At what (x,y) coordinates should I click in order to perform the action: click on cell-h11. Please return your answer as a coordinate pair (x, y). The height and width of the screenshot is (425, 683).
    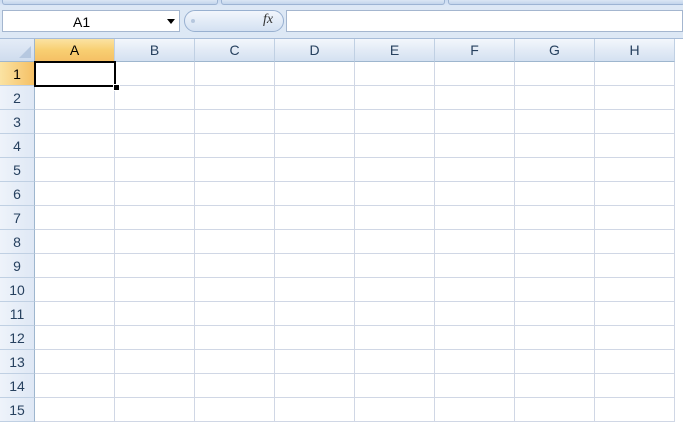
    Looking at the image, I should click on (635, 314).